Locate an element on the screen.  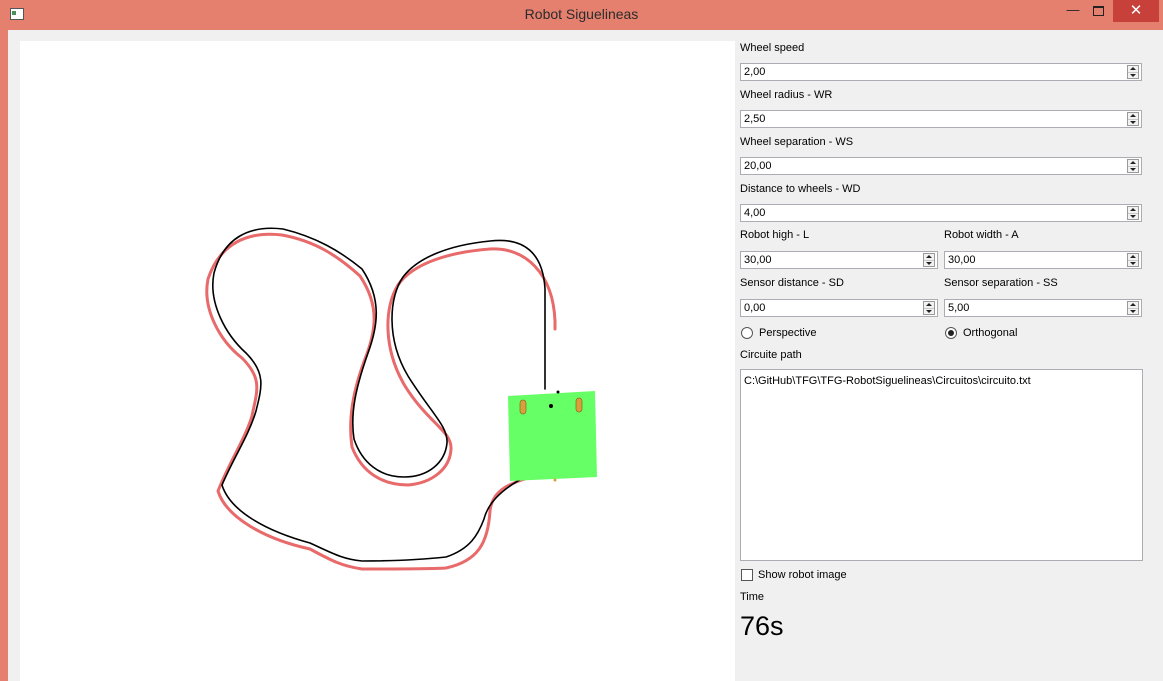
wheel-separation-spinbox: 20,00 is located at coordinates (941, 166).